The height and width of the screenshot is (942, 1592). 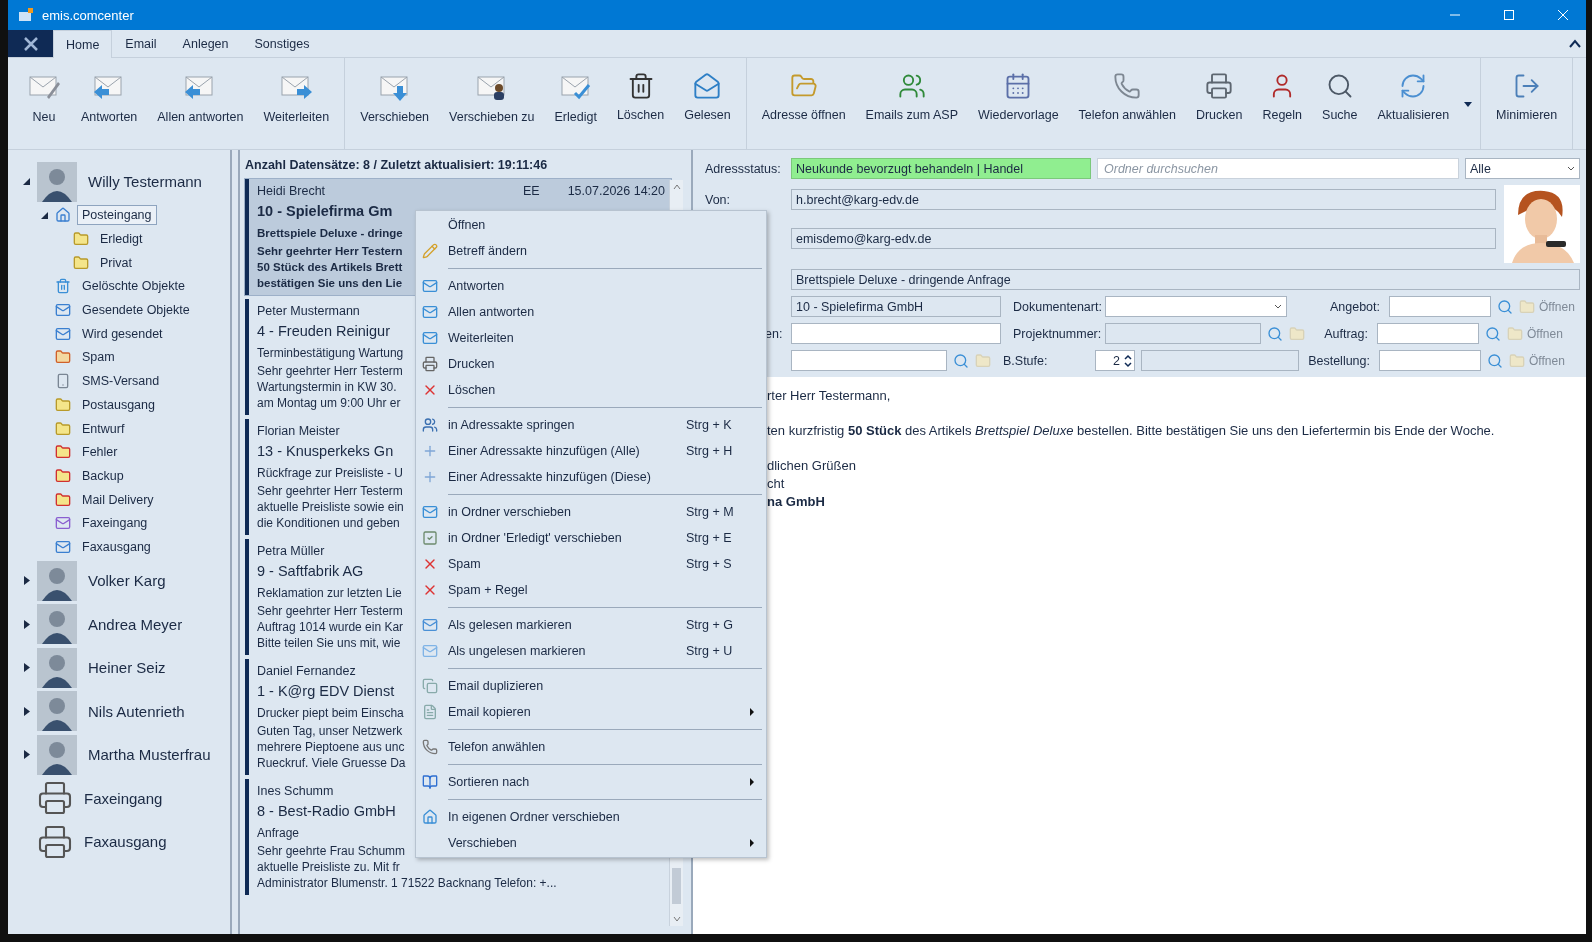 I want to click on field-label: Dokumentenart:, so click(x=1055, y=306).